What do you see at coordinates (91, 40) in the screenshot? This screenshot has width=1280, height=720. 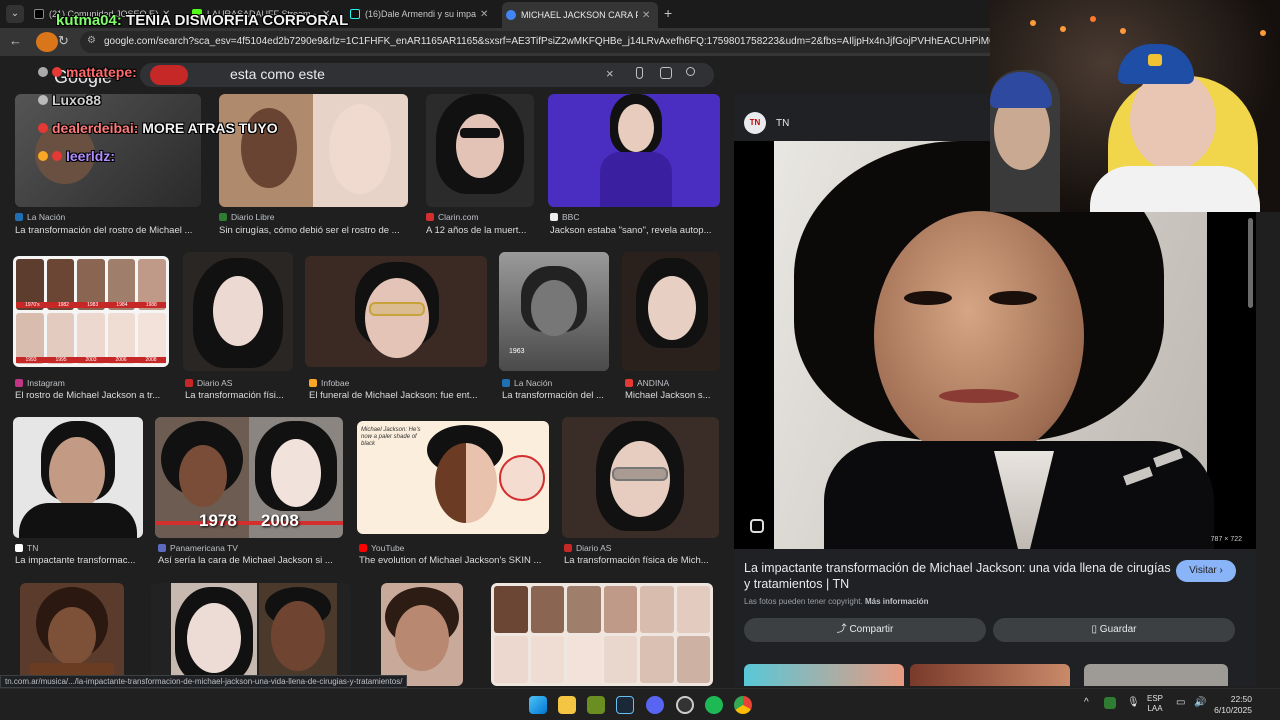 I see `site-info-icon: ⚙` at bounding box center [91, 40].